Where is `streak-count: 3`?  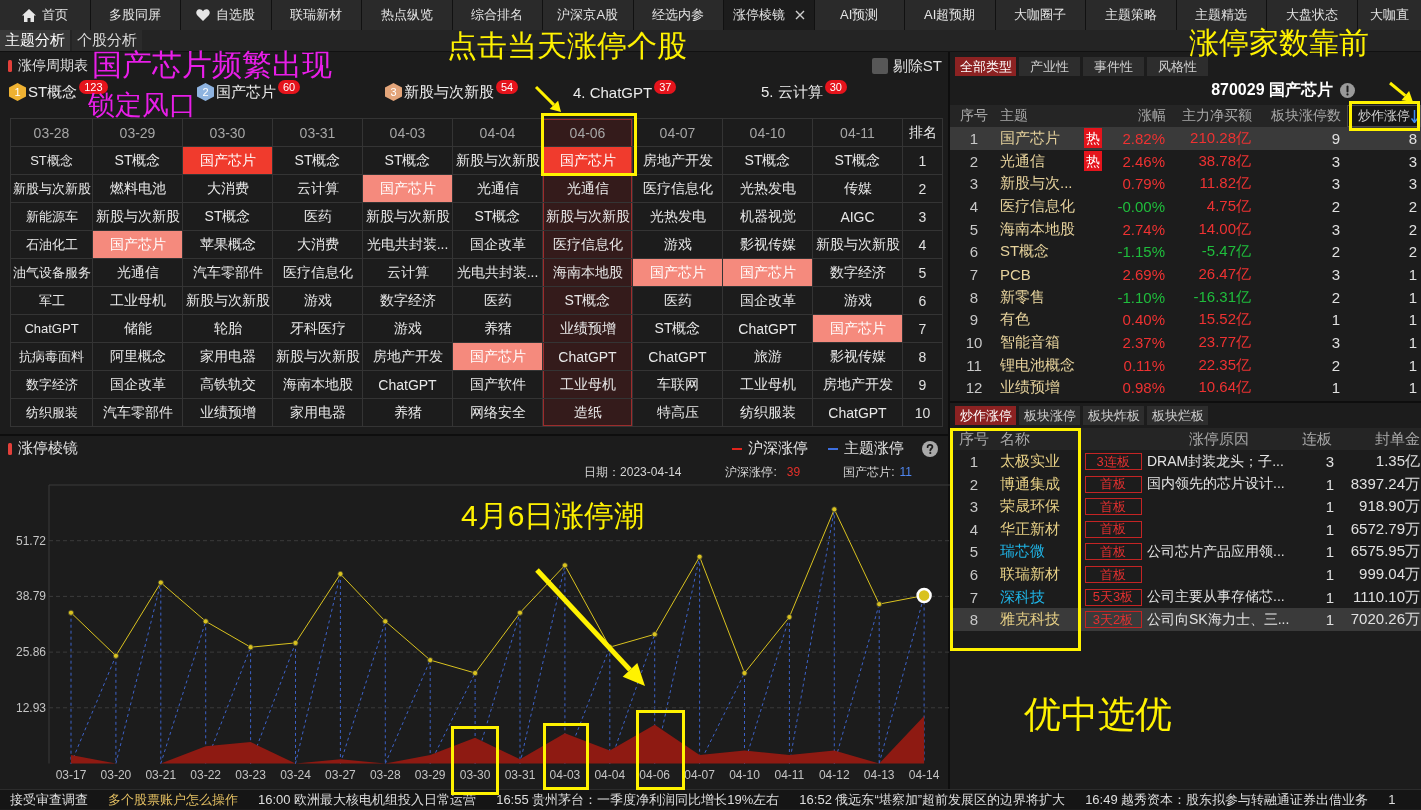
streak-count: 3 is located at coordinates (1329, 462).